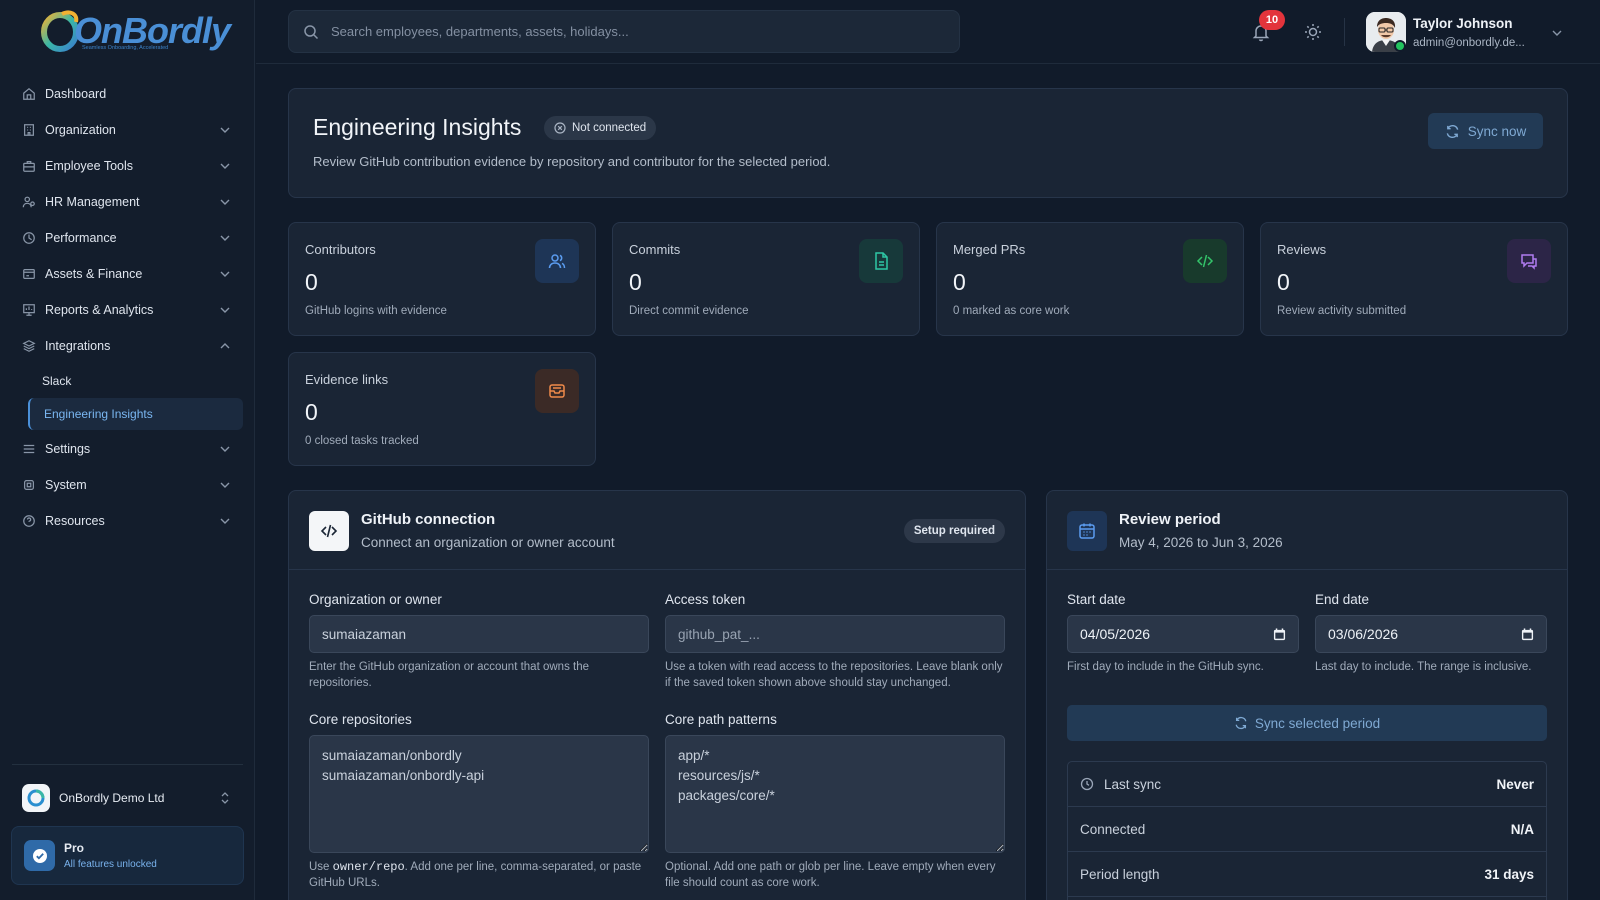 This screenshot has width=1600, height=900. What do you see at coordinates (127, 130) in the screenshot?
I see `sidebar-item-organization: Organization` at bounding box center [127, 130].